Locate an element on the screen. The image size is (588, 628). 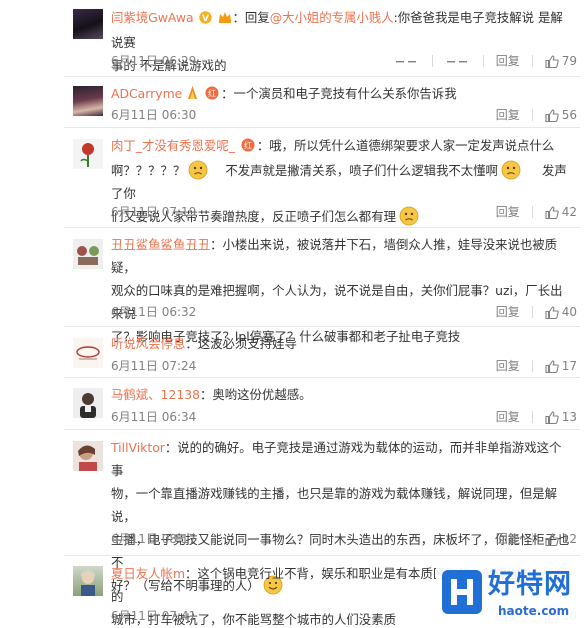
comment-time: 6月11日 08:17 is located at coordinates (154, 539).